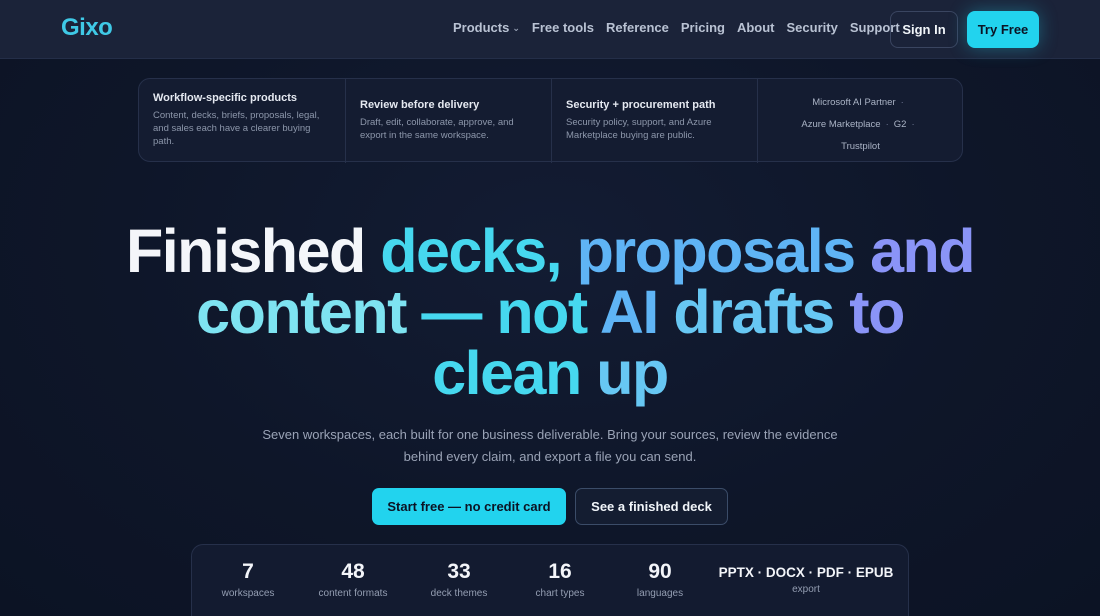 The image size is (1100, 616). Describe the element at coordinates (756, 27) in the screenshot. I see `nav-link-about: About` at that location.